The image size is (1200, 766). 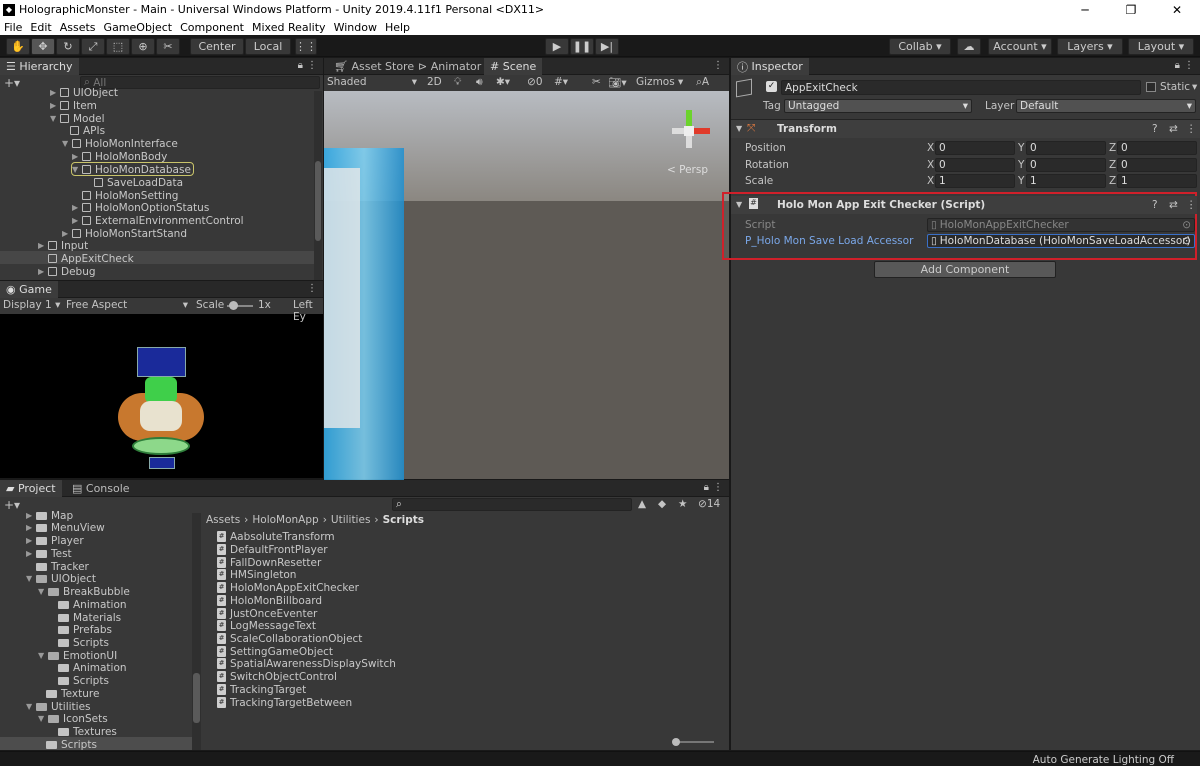 What do you see at coordinates (709, 504) in the screenshot?
I see `hidden-count-icon: ⊘14` at bounding box center [709, 504].